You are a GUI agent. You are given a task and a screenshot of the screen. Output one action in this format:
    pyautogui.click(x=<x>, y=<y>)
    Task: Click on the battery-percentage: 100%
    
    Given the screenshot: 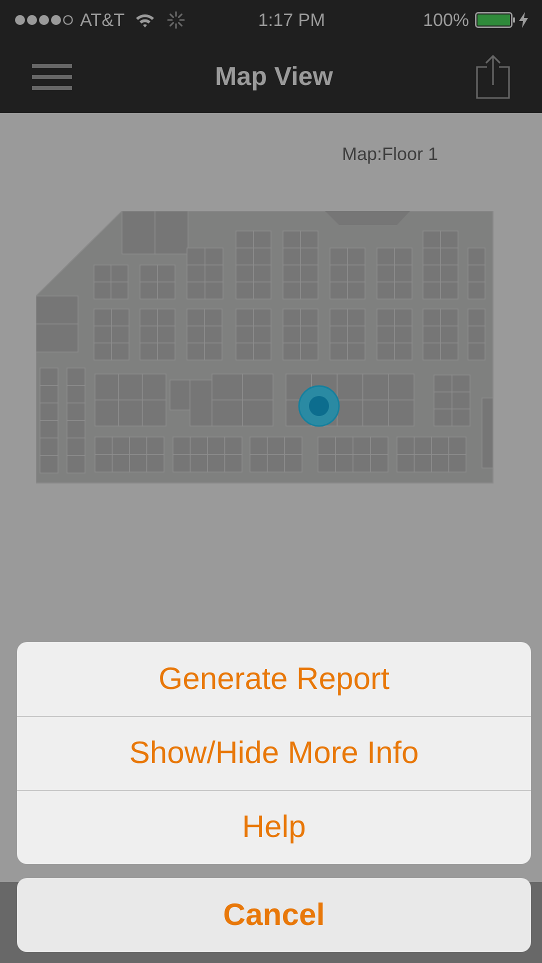 What is the action you would take?
    pyautogui.click(x=445, y=20)
    